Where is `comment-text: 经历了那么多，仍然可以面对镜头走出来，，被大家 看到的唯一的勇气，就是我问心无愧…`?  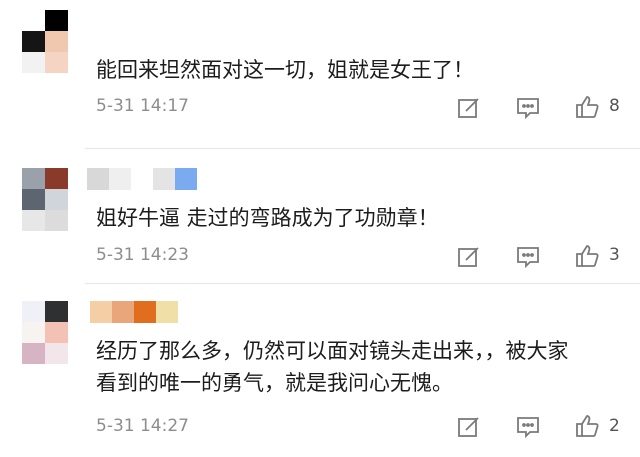
comment-text: 经历了那么多，仍然可以面对镜头走出来，，被大家 看到的唯一的勇气，就是我问心无愧… is located at coordinates (332, 367).